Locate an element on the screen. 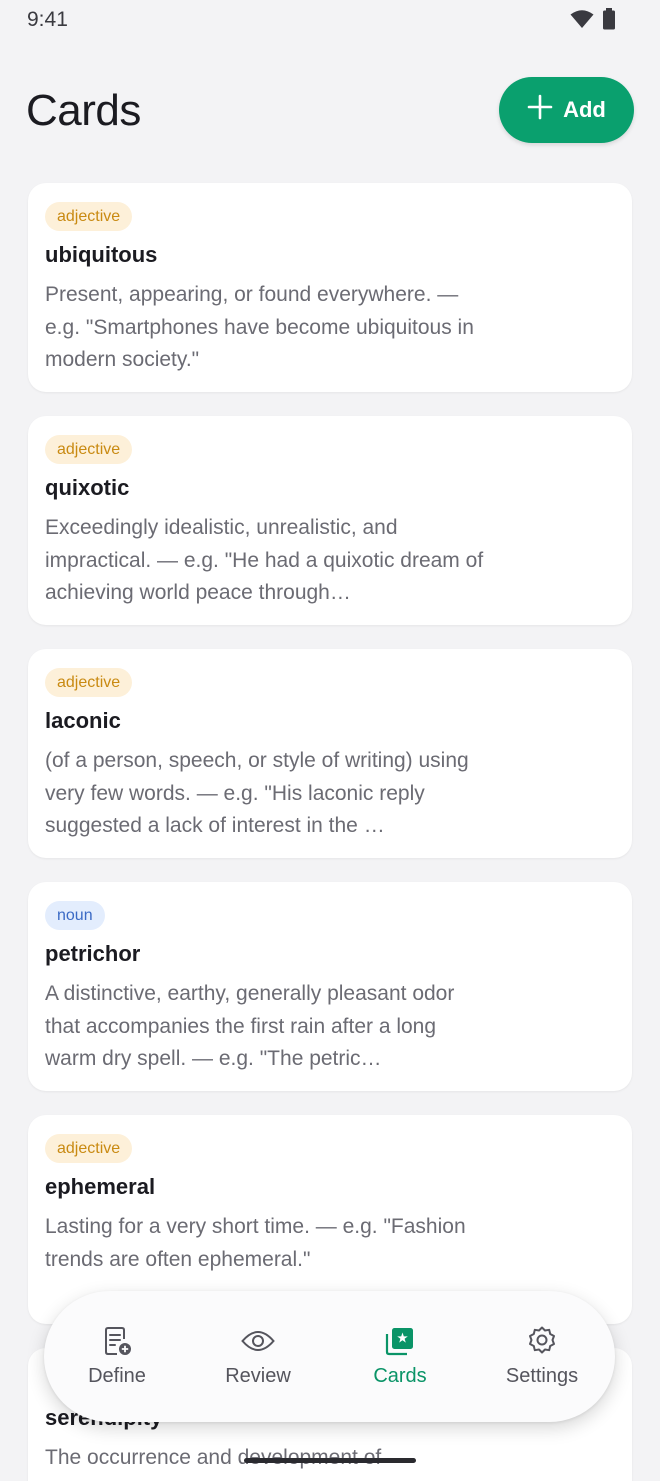  battery-icon is located at coordinates (609, 21).